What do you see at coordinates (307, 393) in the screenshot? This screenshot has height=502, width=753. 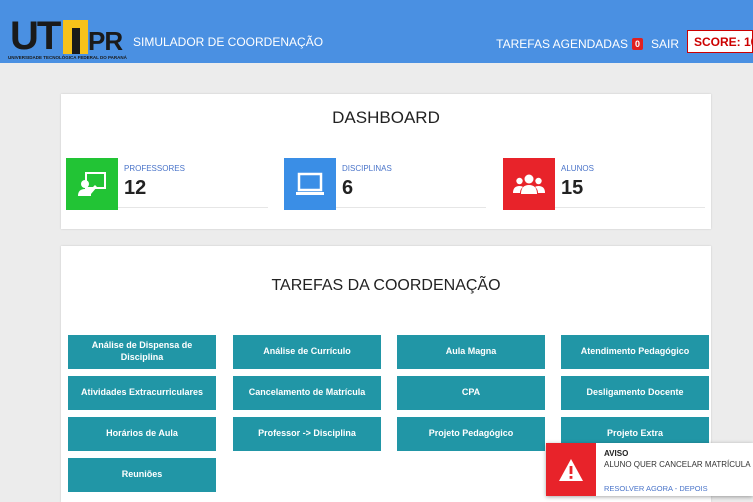 I see `task-button-cancelamento-matricula: Cancelamento de Matrícula` at bounding box center [307, 393].